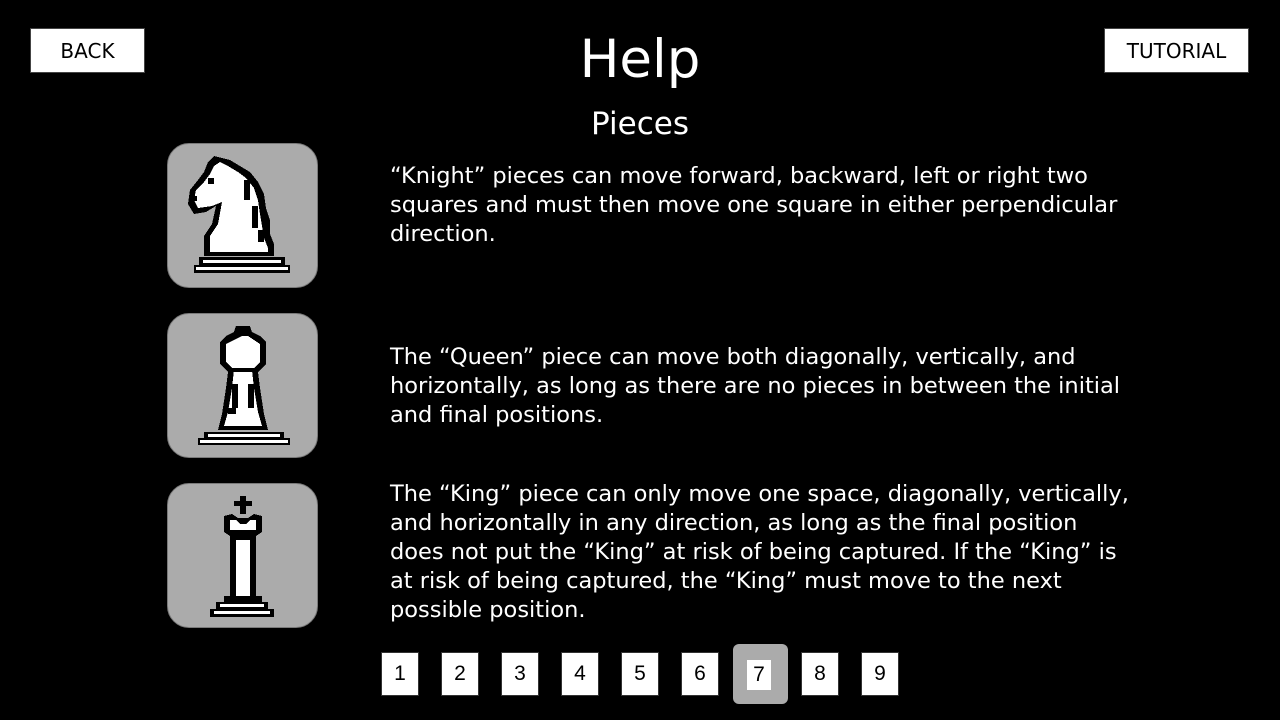  What do you see at coordinates (700, 674) in the screenshot?
I see `page-button-6: 6` at bounding box center [700, 674].